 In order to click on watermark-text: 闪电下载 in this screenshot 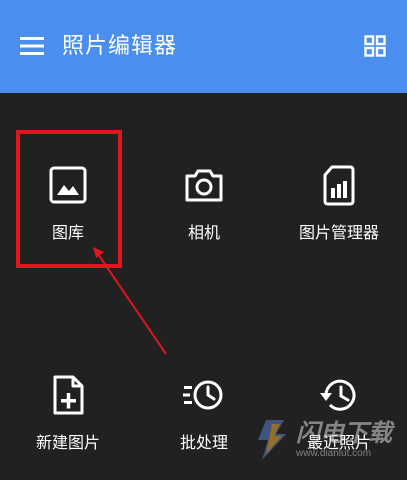, I will do `click(344, 433)`.